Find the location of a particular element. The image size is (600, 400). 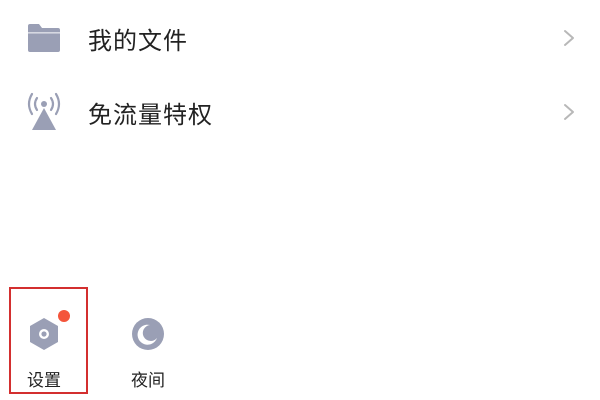

night-mode-button: 夜间 is located at coordinates (148, 348).